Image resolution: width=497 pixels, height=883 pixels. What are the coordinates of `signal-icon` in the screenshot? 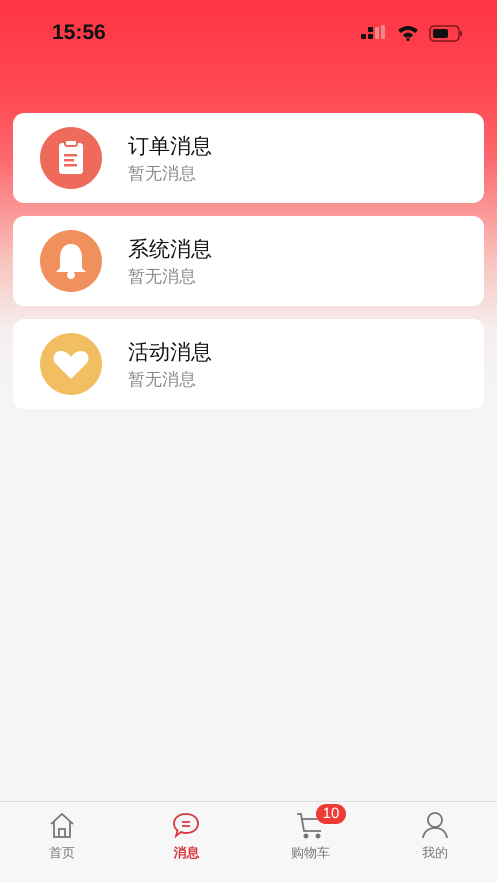 It's located at (374, 33).